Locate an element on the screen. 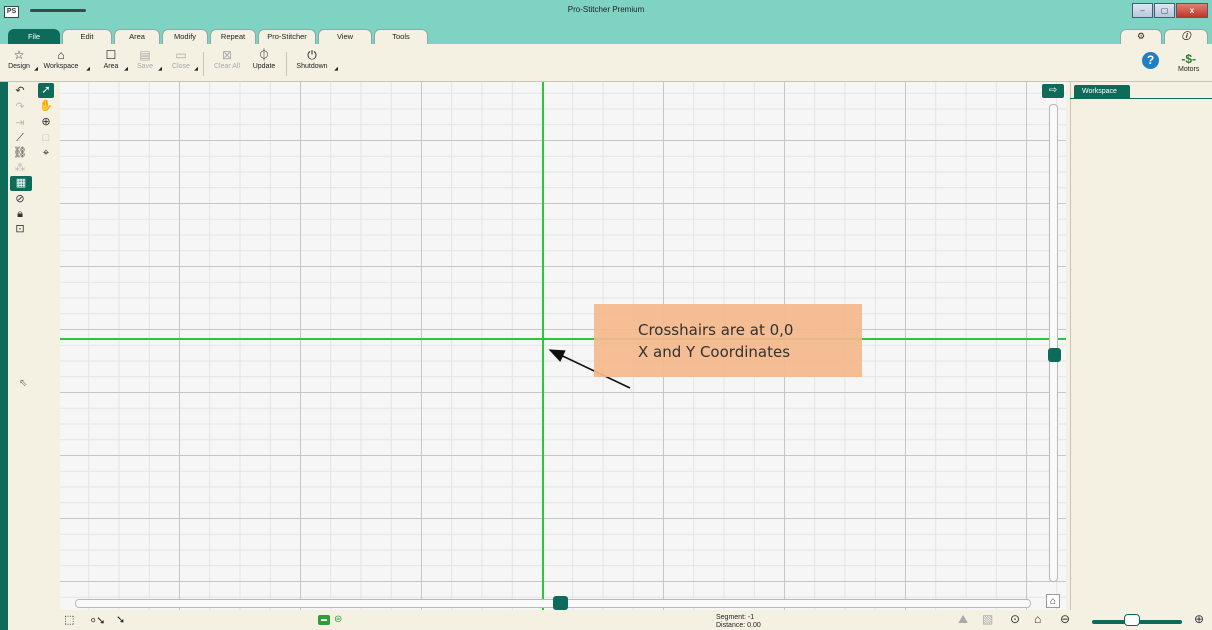  vertical-scrollbar is located at coordinates (1053, 343).